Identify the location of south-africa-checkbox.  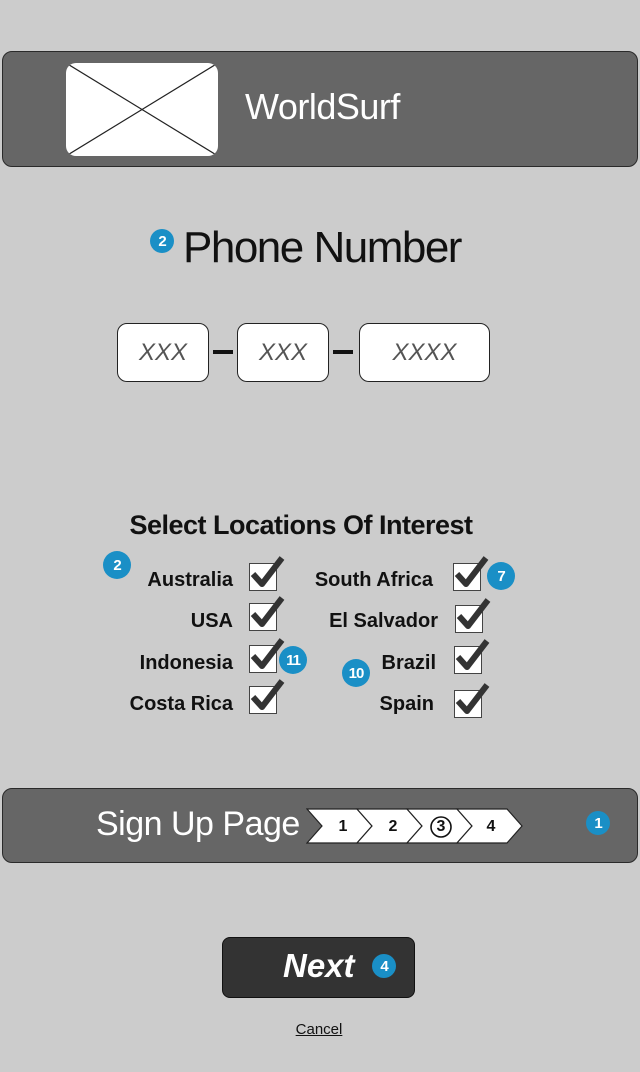
(471, 573).